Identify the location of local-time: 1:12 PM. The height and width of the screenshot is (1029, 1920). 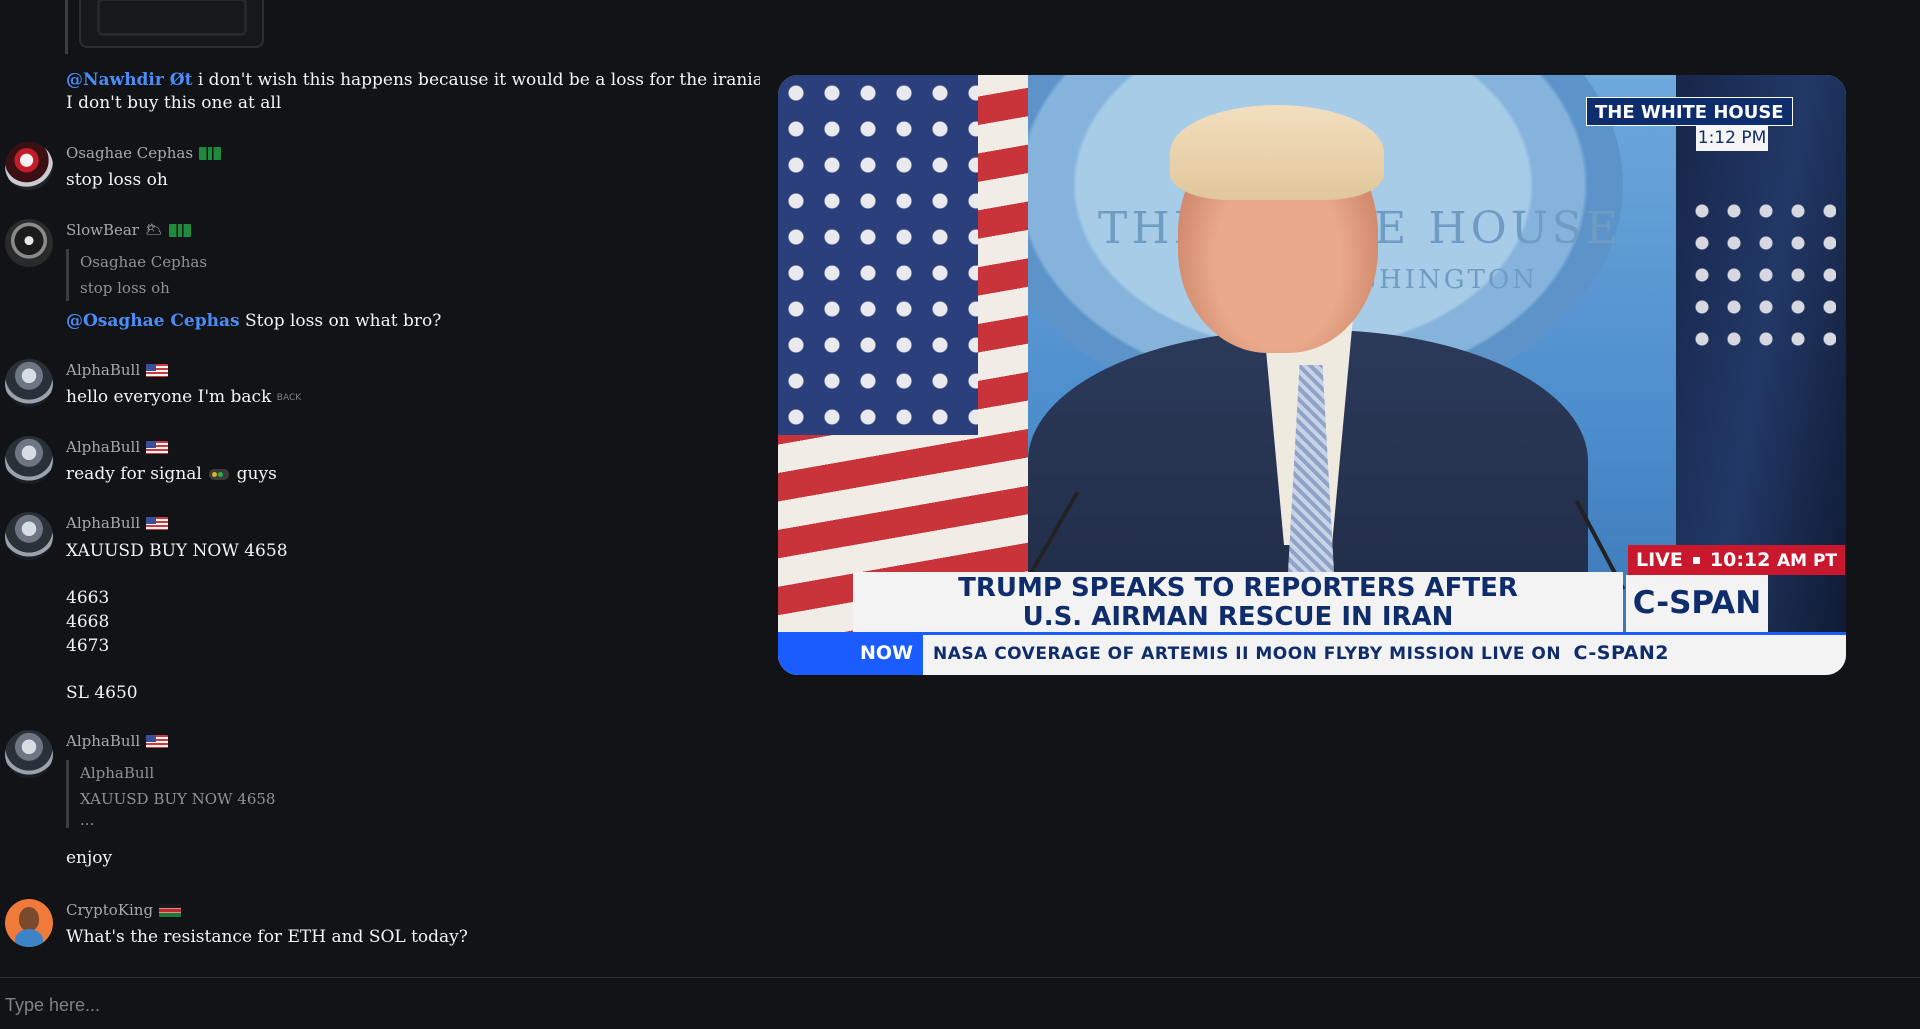
(1732, 138).